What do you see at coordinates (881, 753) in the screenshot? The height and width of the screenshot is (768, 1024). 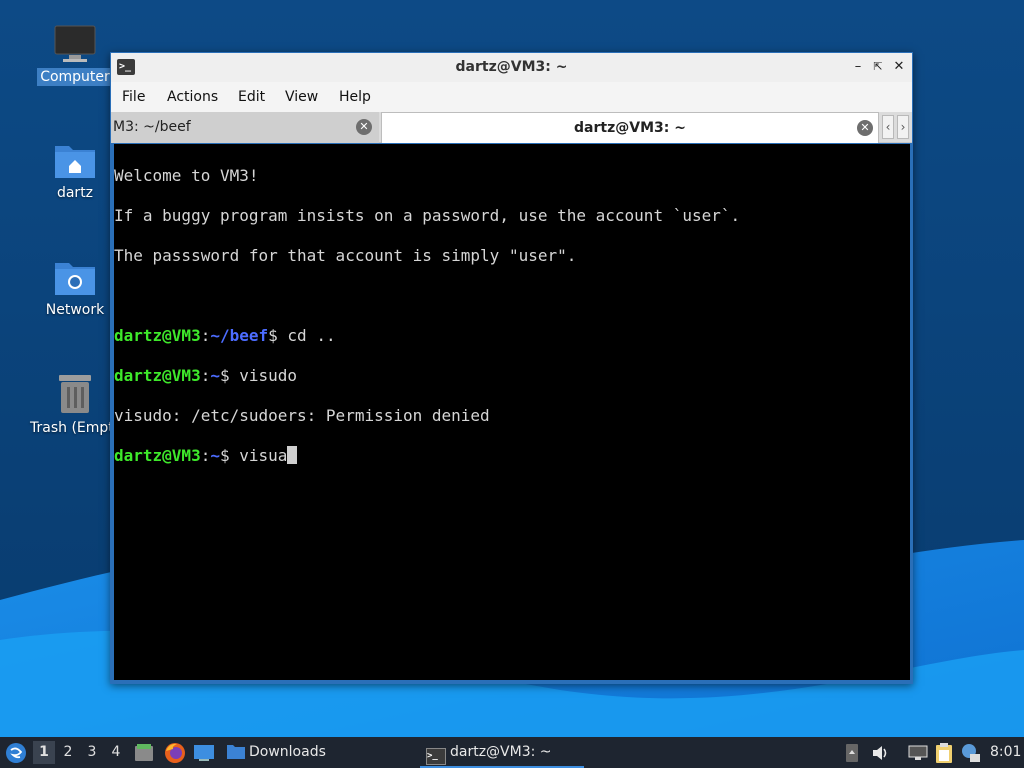 I see `volume-icon` at bounding box center [881, 753].